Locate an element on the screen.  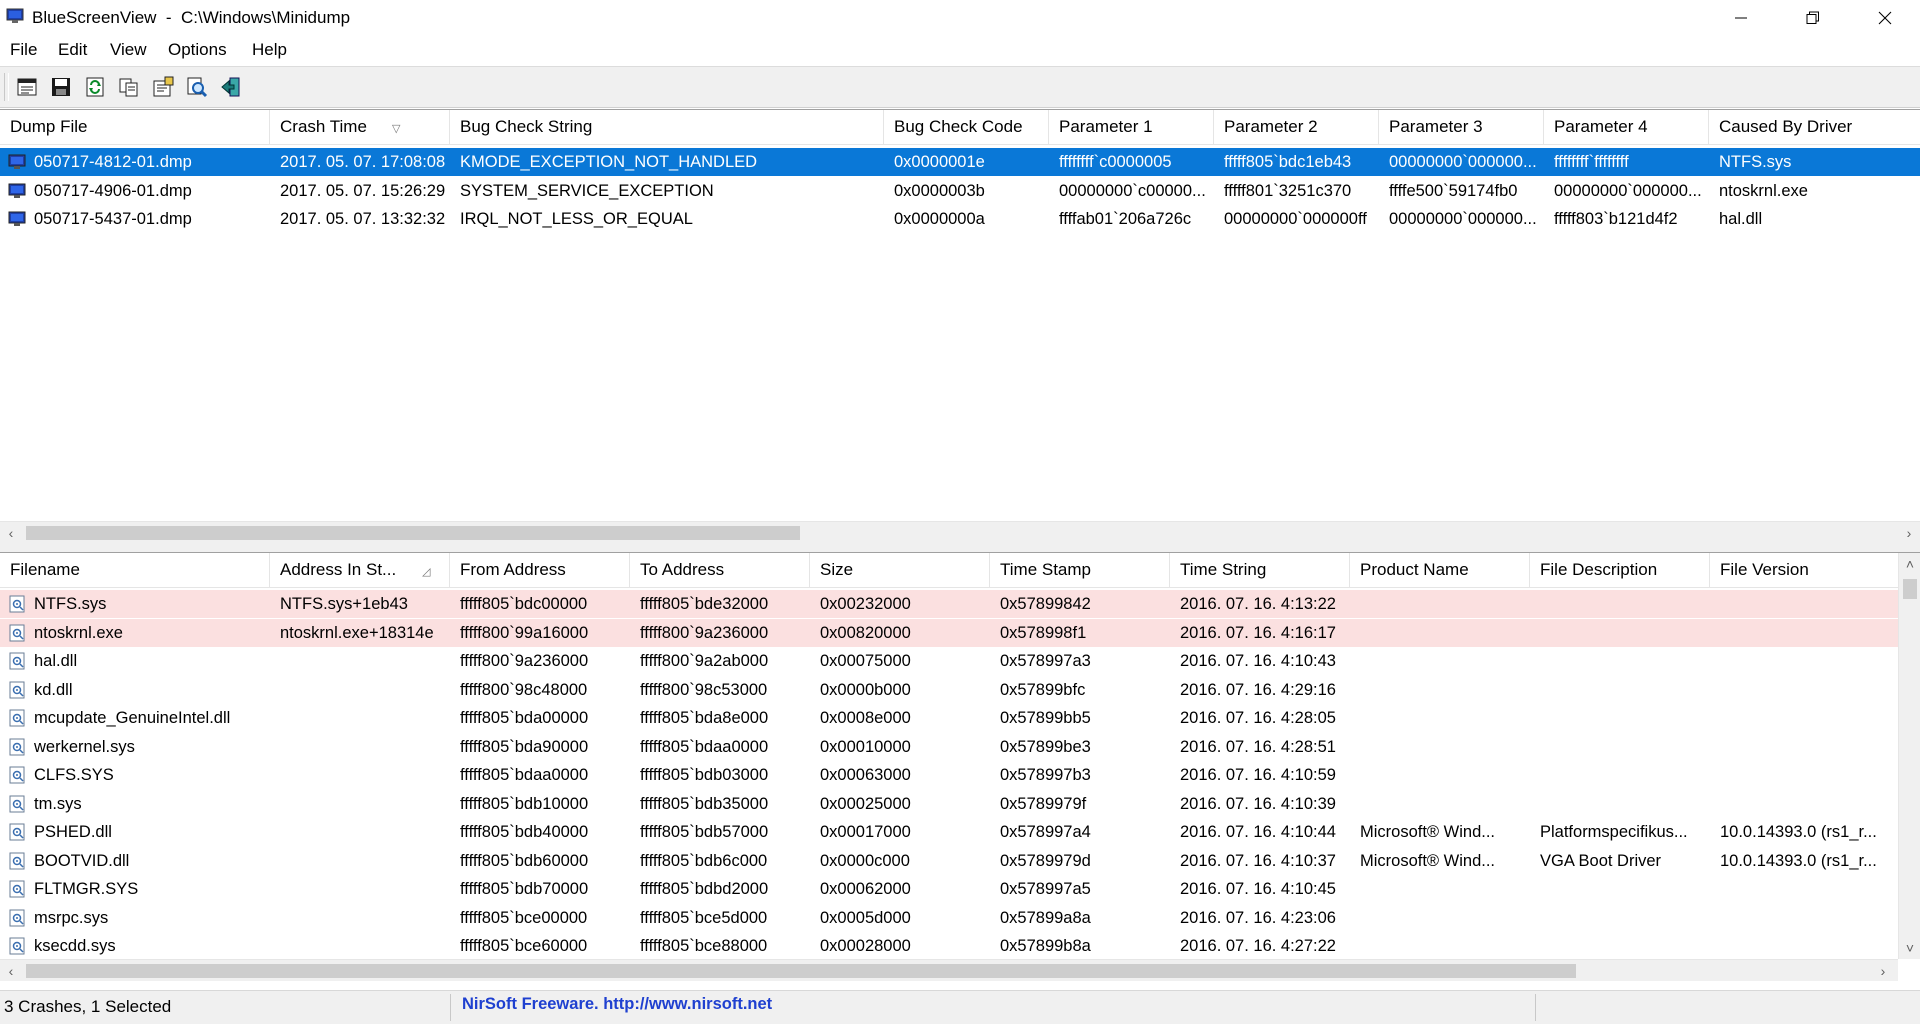
cell-bug-check-string: IRQL_NOT_LESS_OR_EQUAL is located at coordinates (576, 219).